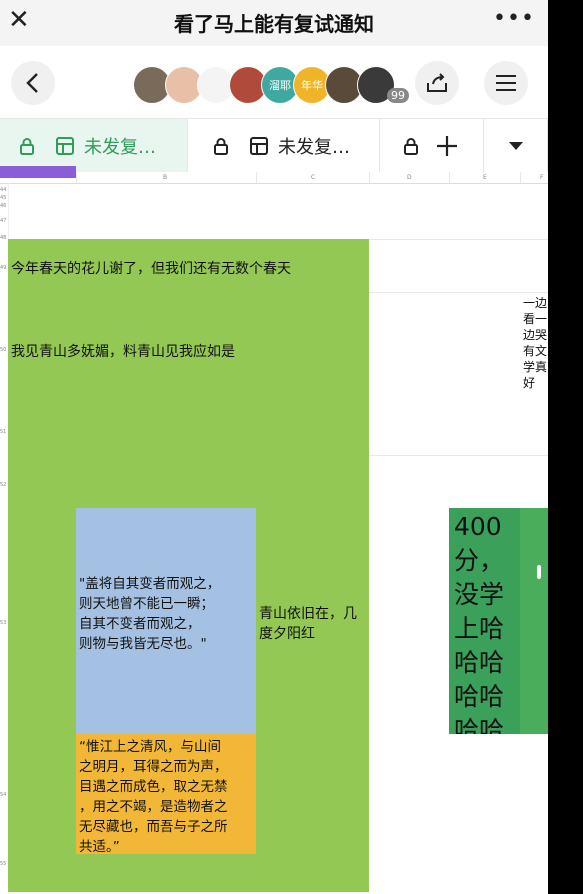 Image resolution: width=583 pixels, height=894 pixels. I want to click on column-header: E, so click(485, 177).